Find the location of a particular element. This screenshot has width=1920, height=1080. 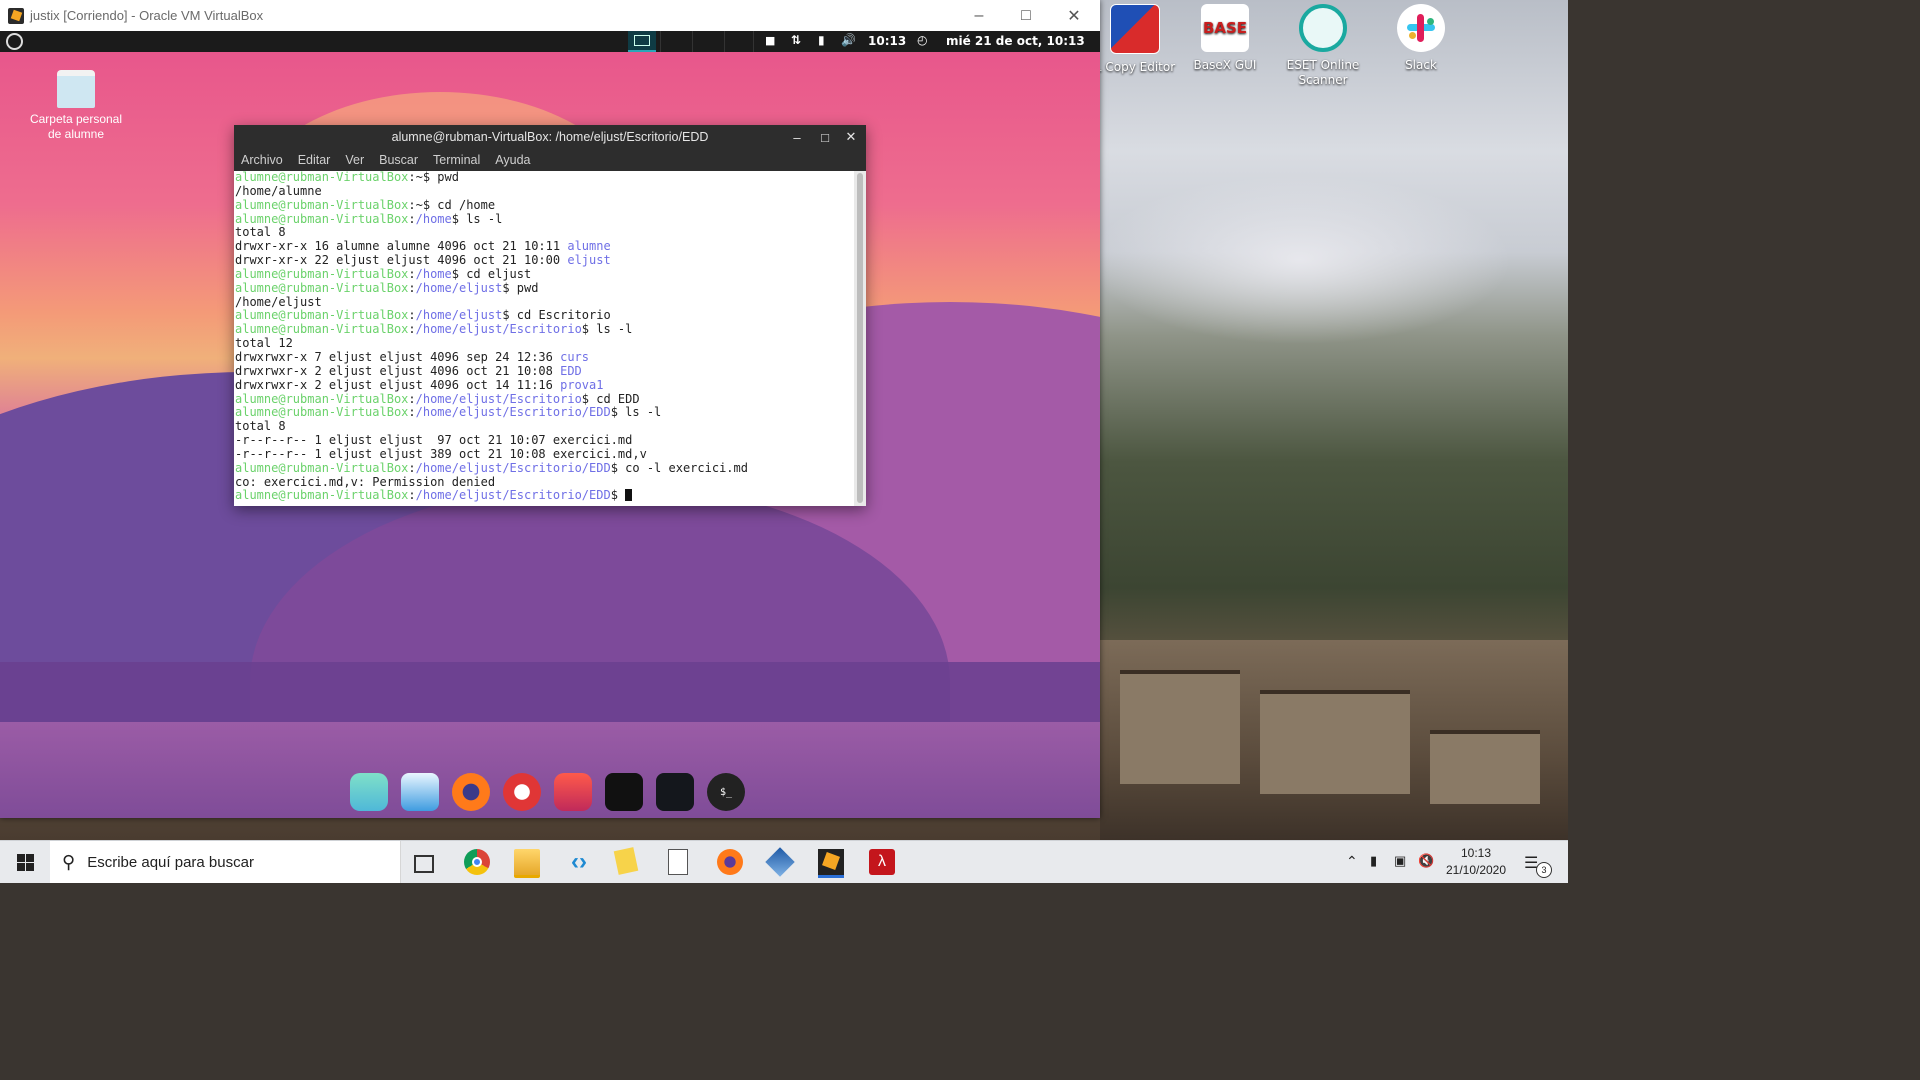

menu-buscar: Buscar is located at coordinates (398, 160).